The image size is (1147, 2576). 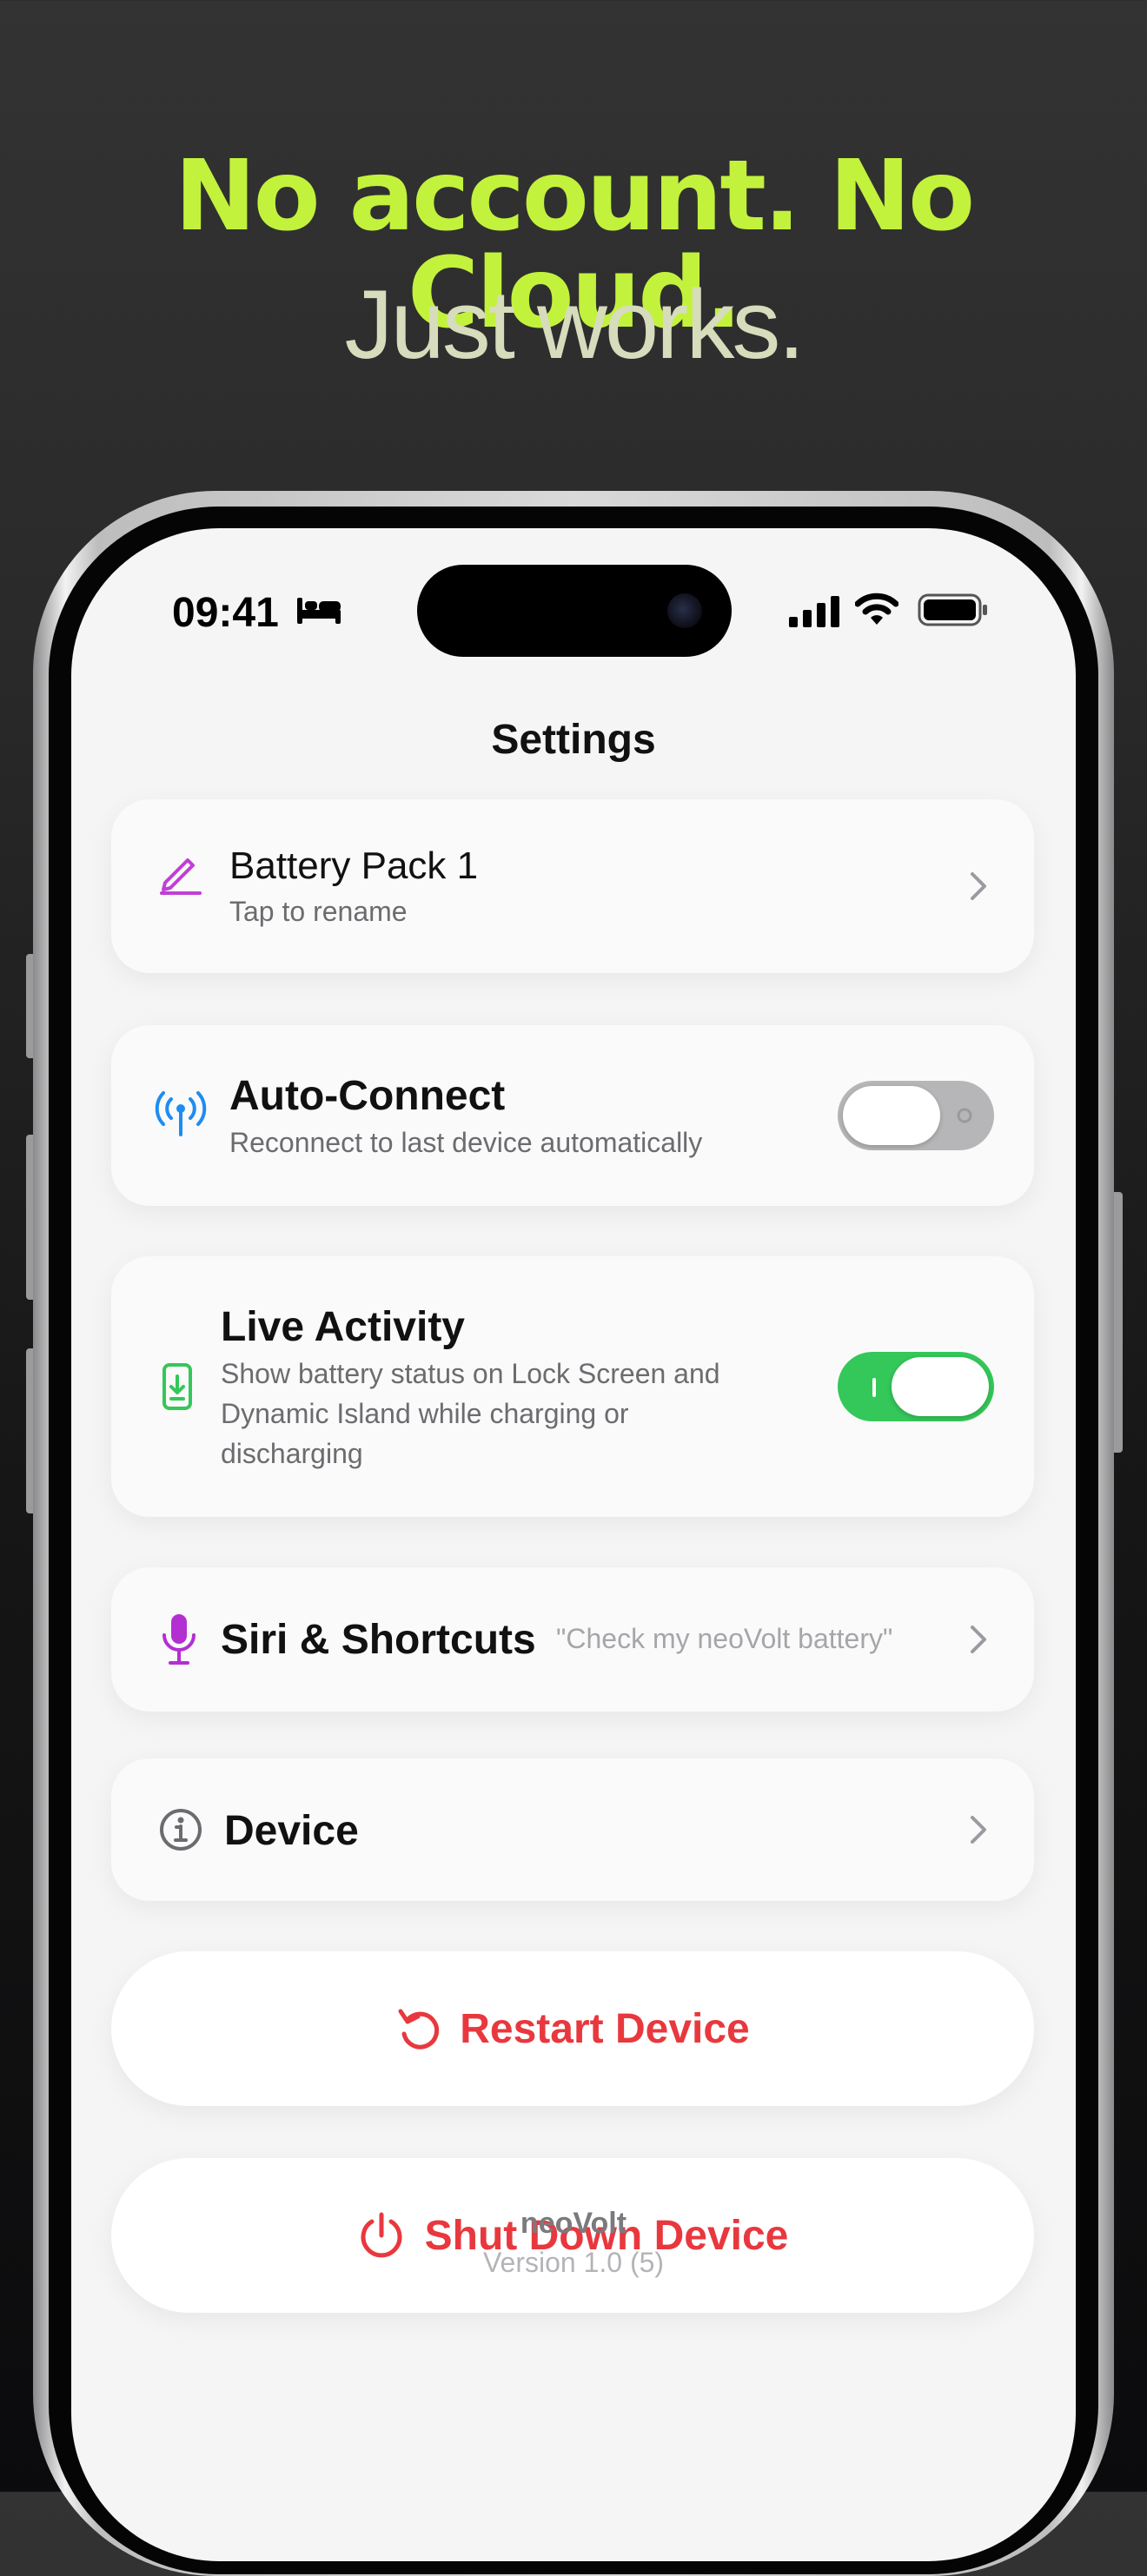 I want to click on device-row: Device, so click(x=572, y=1829).